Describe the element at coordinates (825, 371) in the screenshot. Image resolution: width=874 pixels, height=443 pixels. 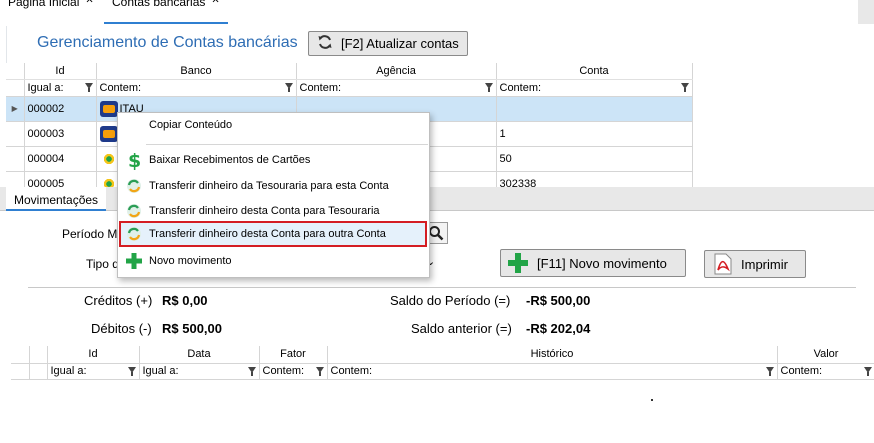
I see `filter-cell-valor: Contem:` at that location.